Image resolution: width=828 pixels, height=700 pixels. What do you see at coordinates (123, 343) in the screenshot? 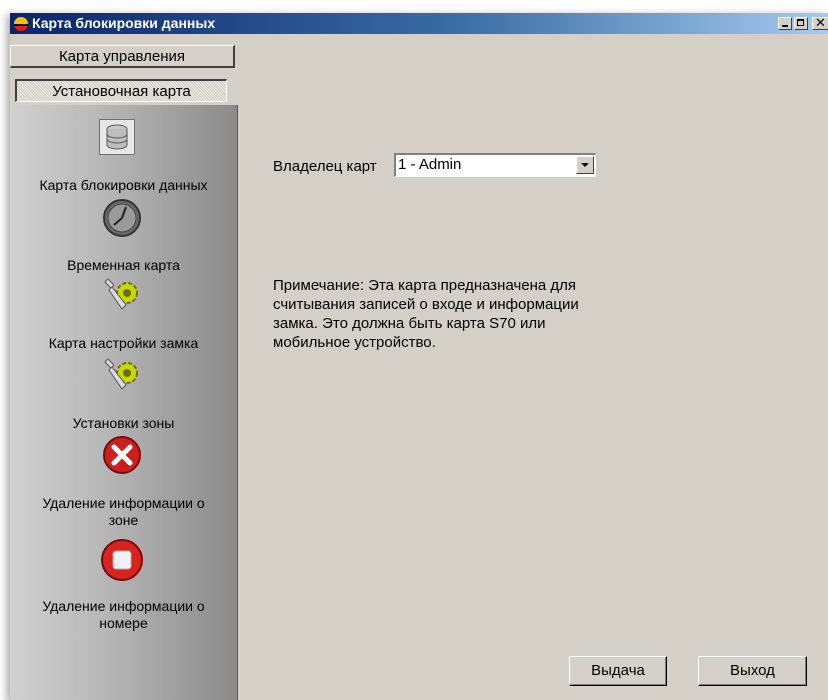
I see `sidebar-item-label: Карта настройки замка` at bounding box center [123, 343].